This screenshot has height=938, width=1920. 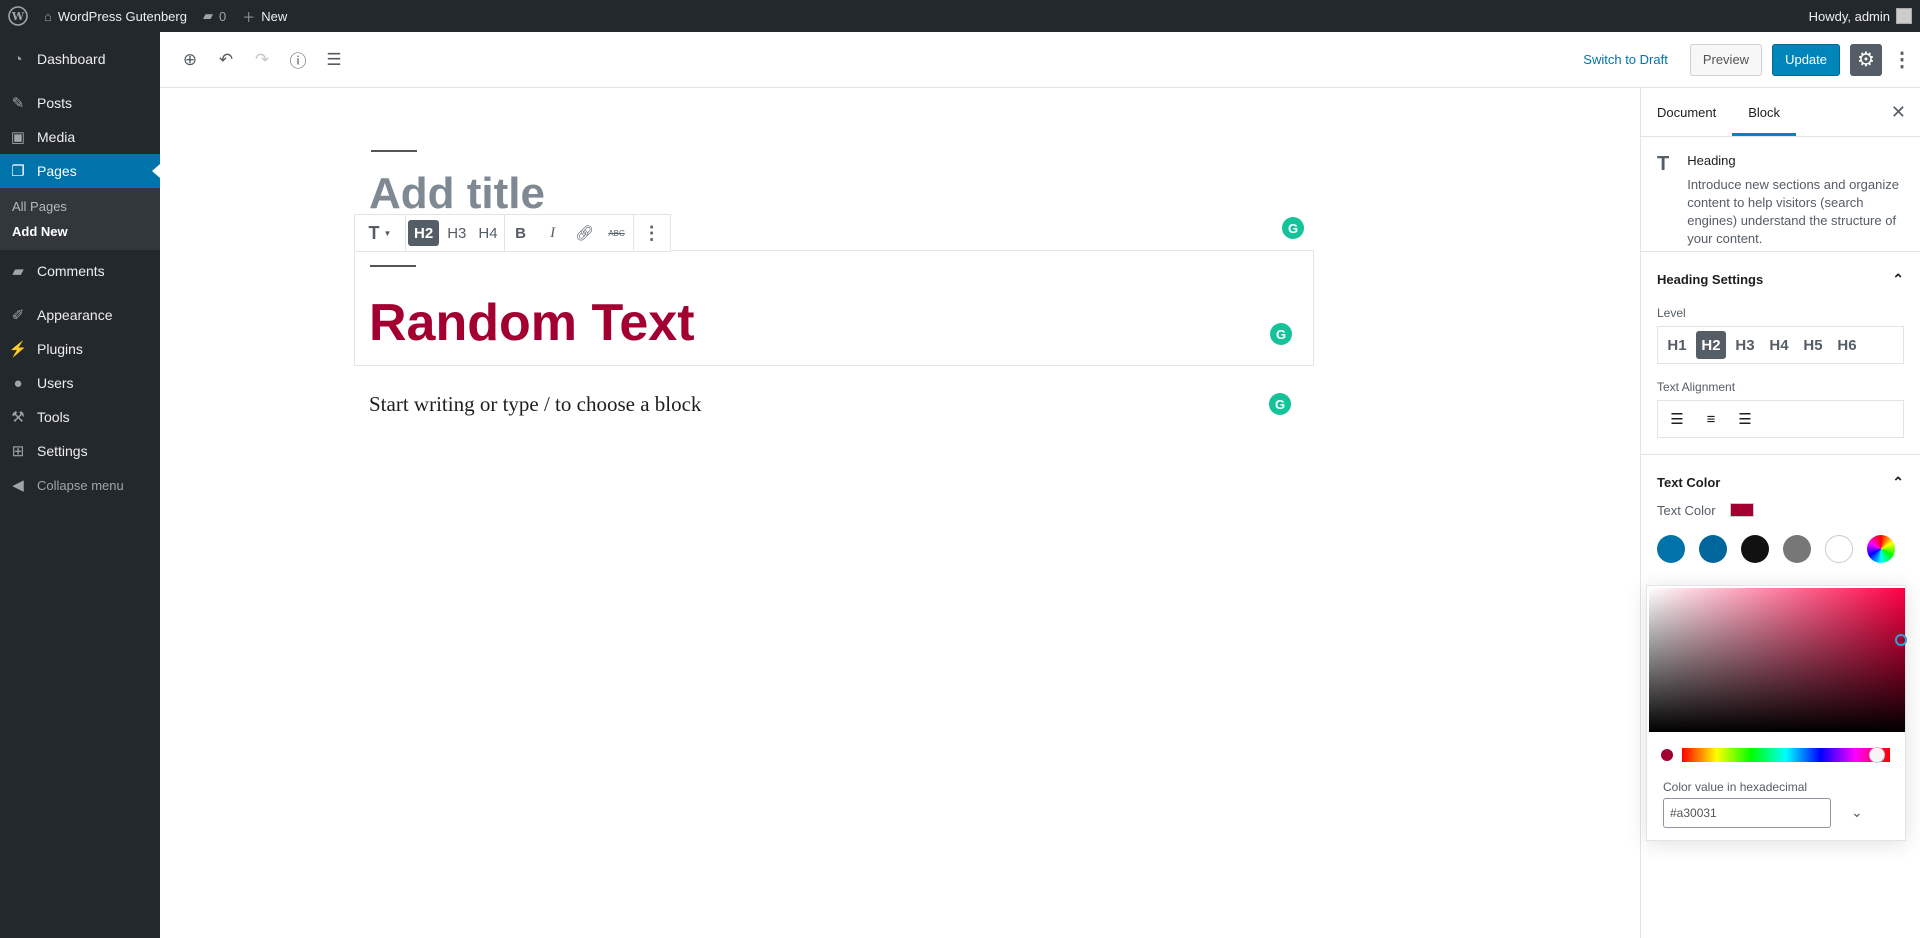 I want to click on level-h3-button: H3, so click(x=1745, y=345).